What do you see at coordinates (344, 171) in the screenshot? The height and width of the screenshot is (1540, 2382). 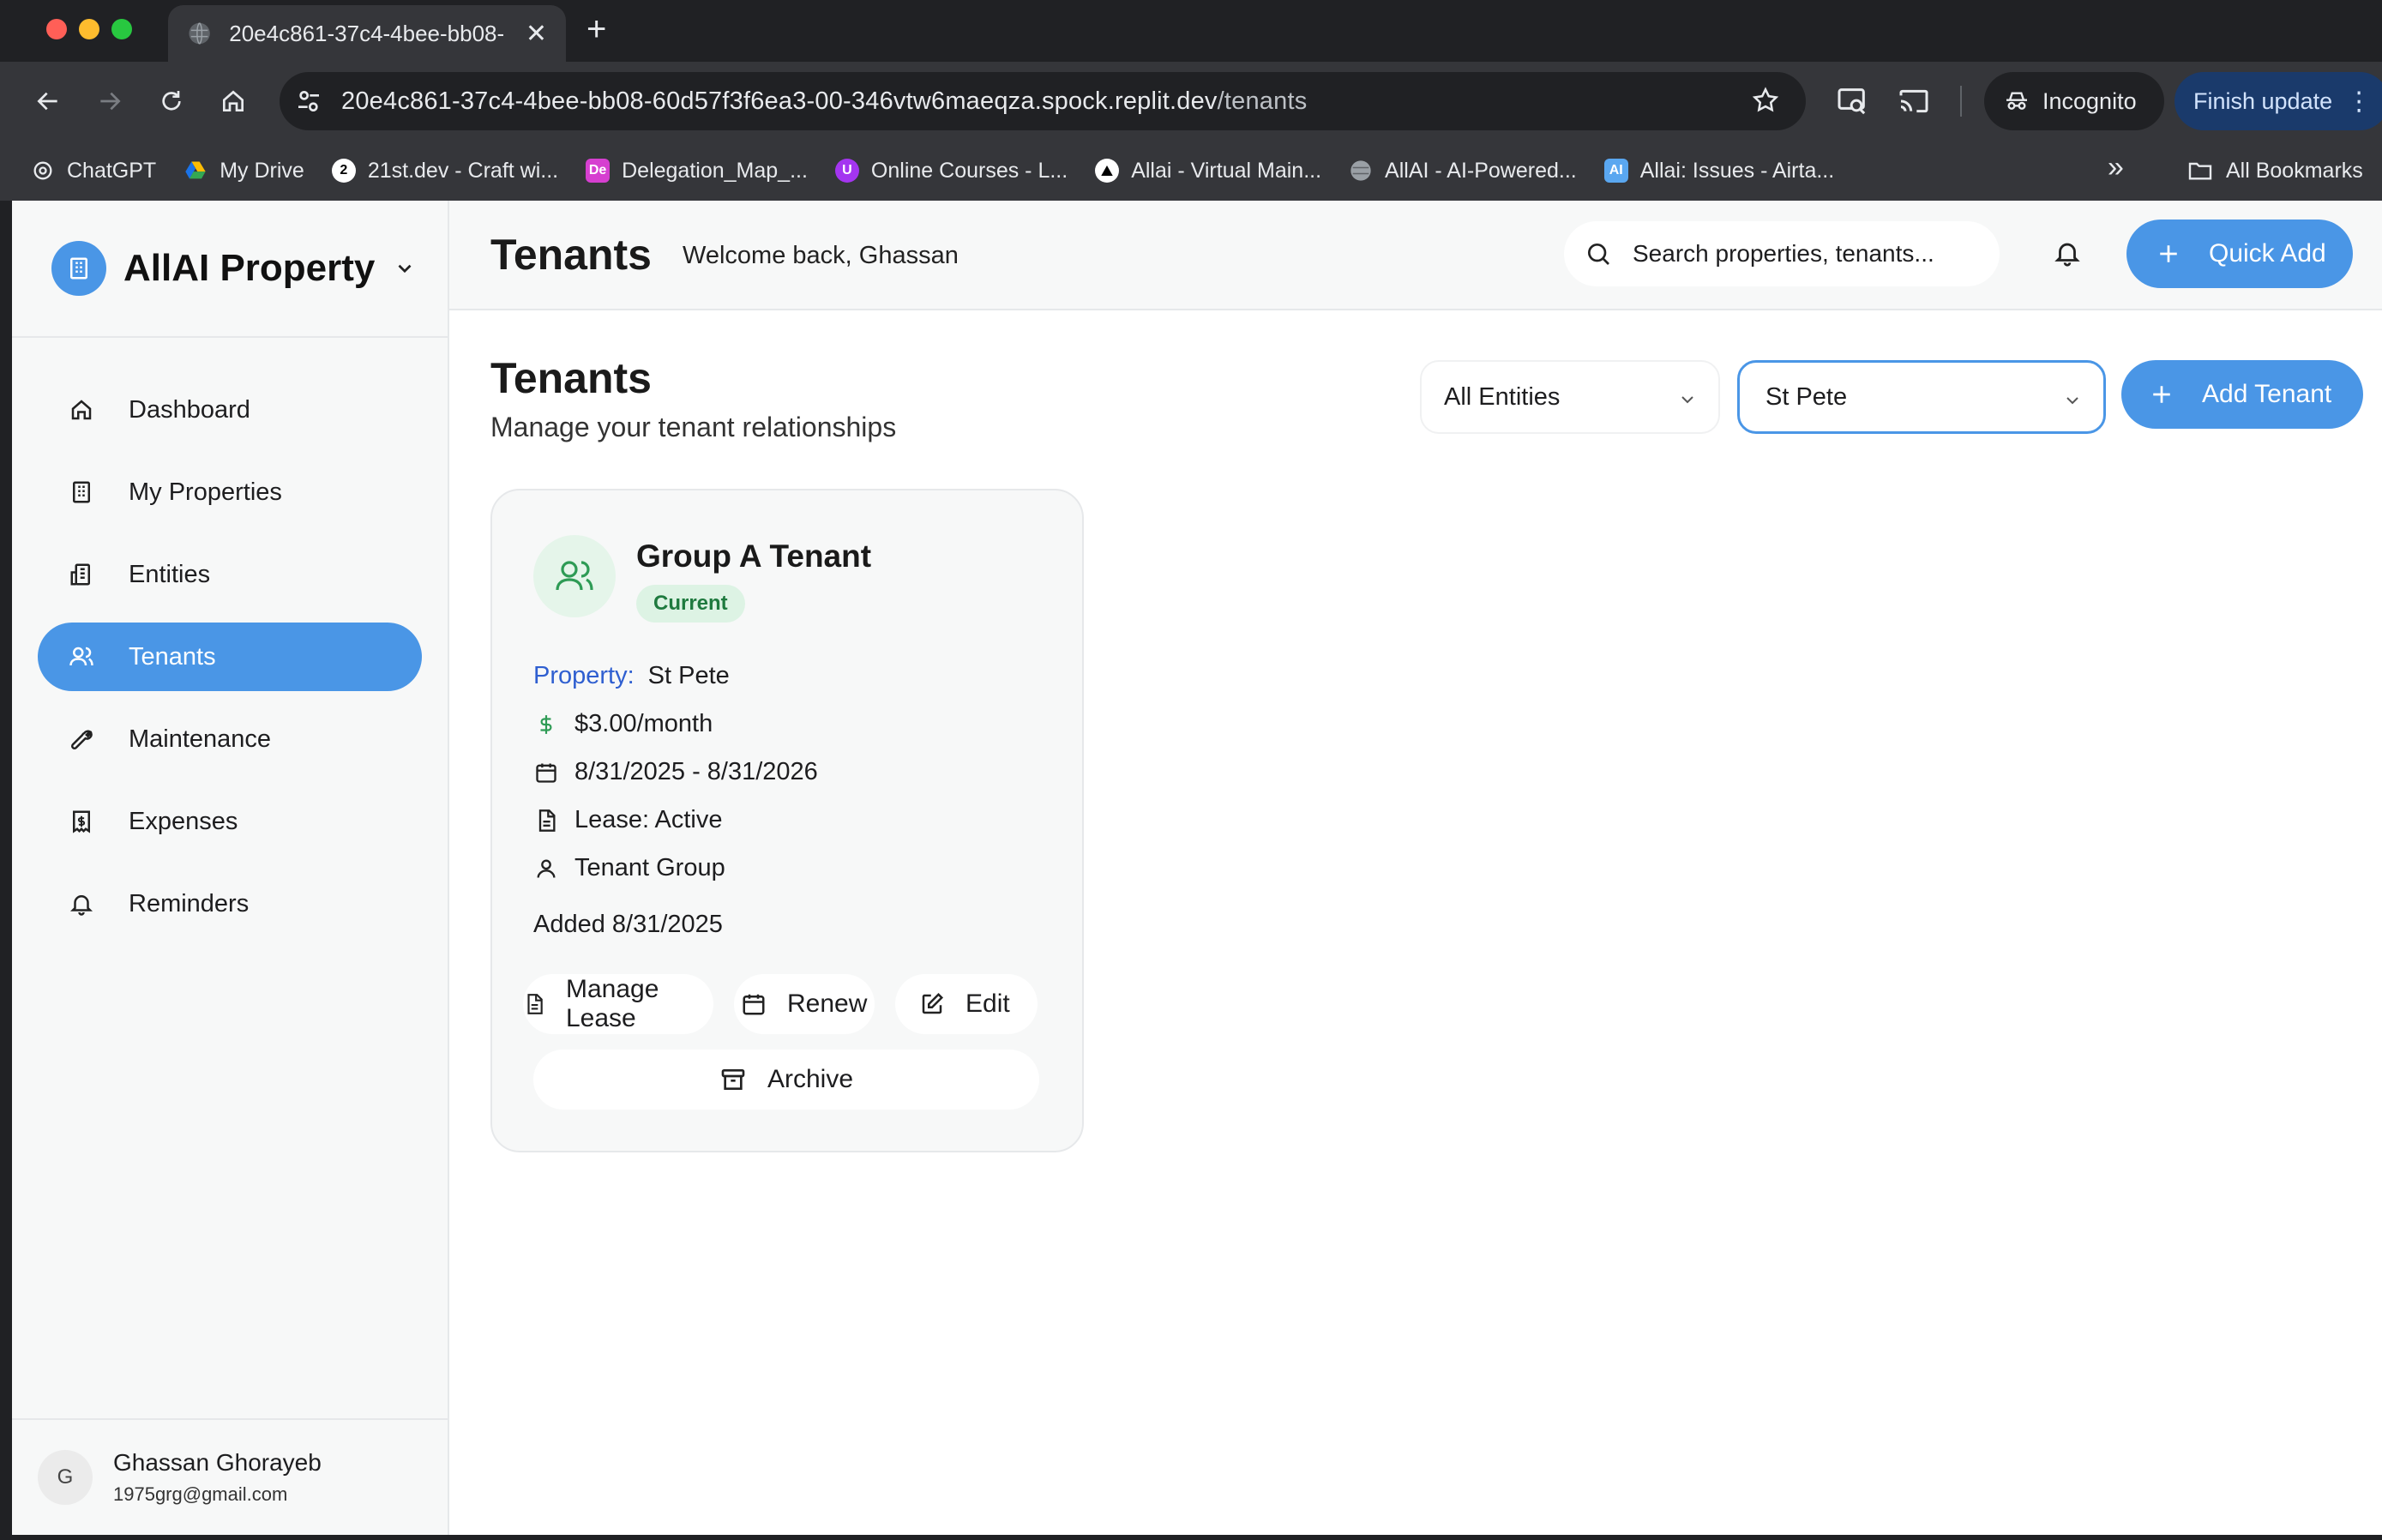 I see `21st-icon: 2` at bounding box center [344, 171].